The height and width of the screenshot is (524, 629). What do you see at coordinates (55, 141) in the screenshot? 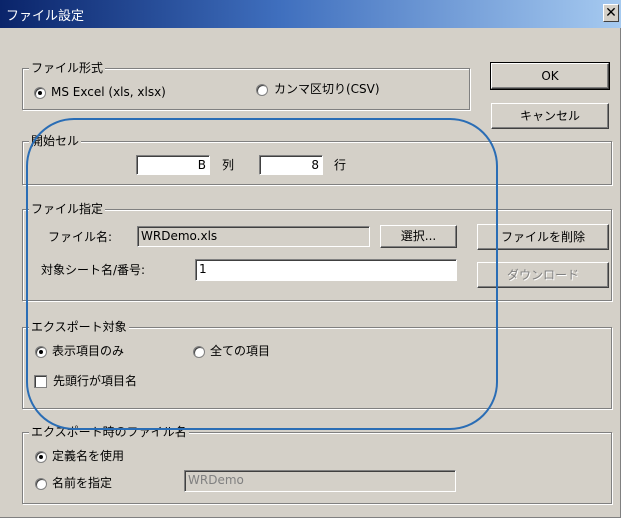
I see `start-cell-title: 開始セル` at bounding box center [55, 141].